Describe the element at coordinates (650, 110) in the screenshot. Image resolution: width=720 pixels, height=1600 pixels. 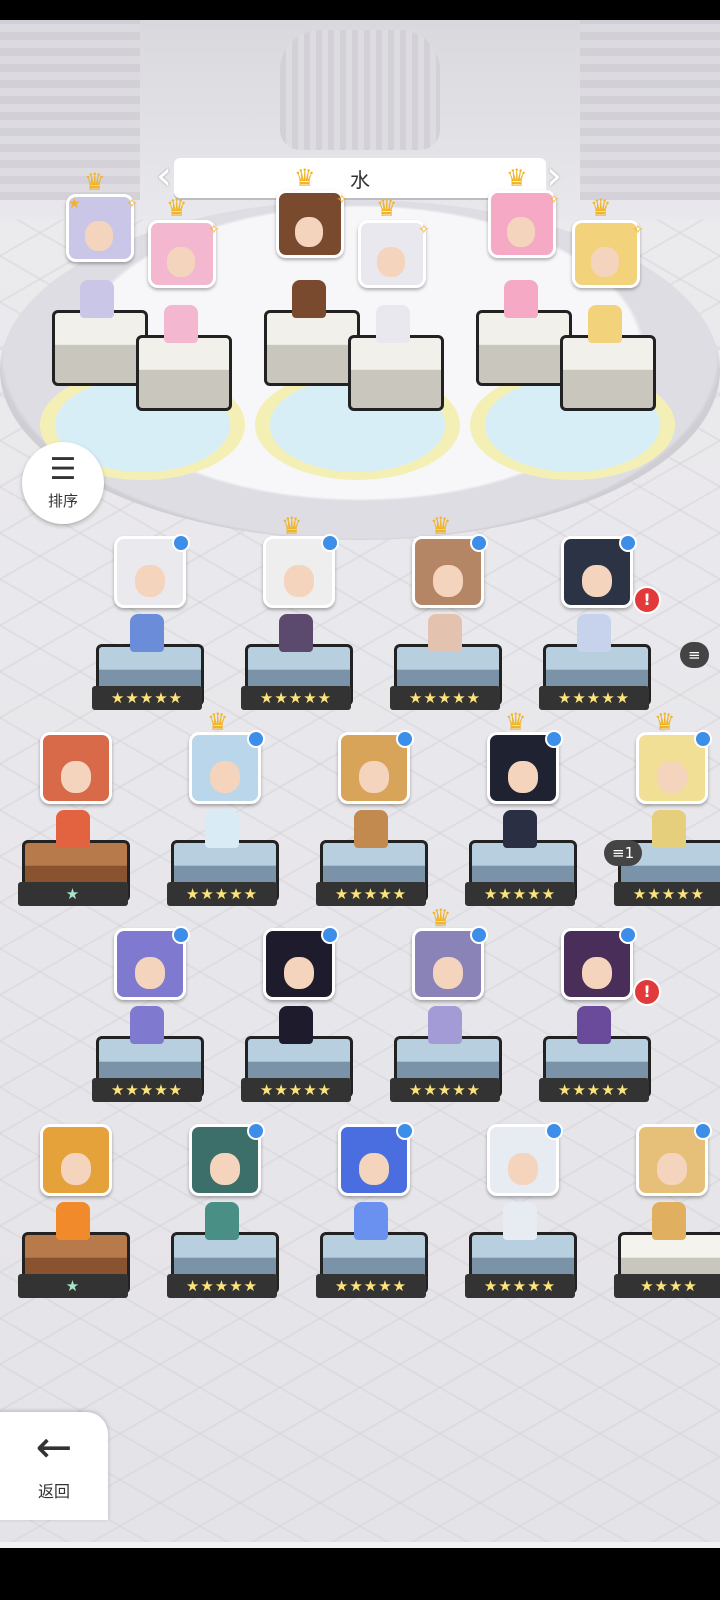
I see `right-pillar` at that location.